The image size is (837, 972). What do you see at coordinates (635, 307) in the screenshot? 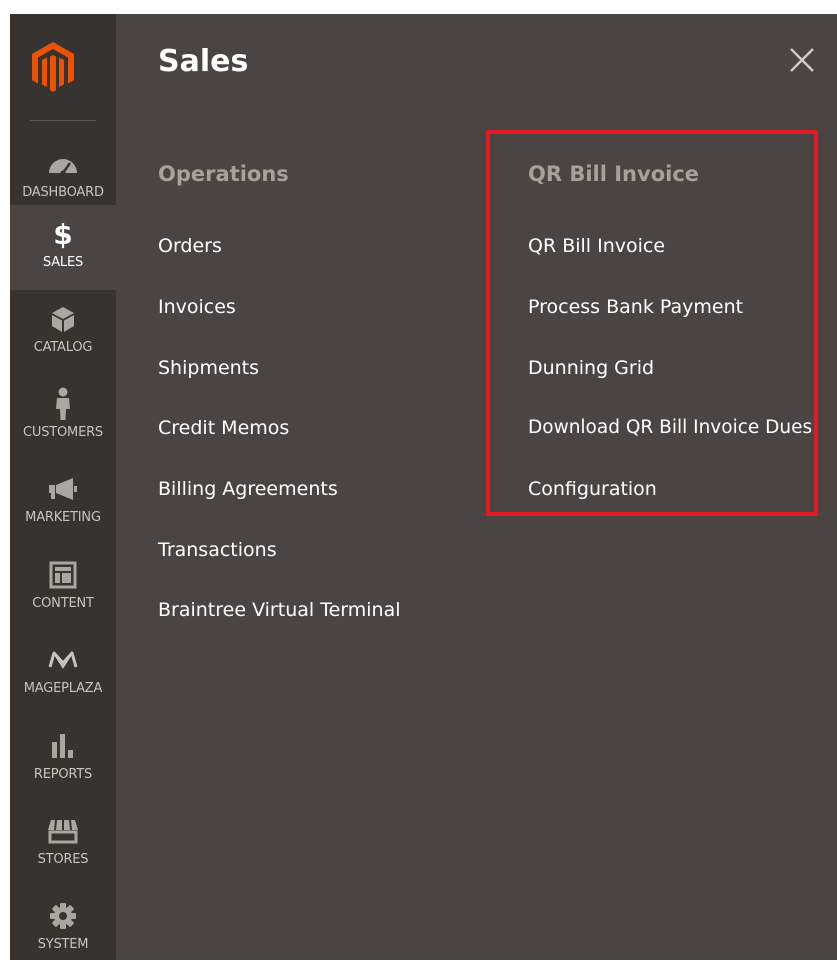
I see `menu-link-process-bank-payment: Process Bank Payment` at bounding box center [635, 307].